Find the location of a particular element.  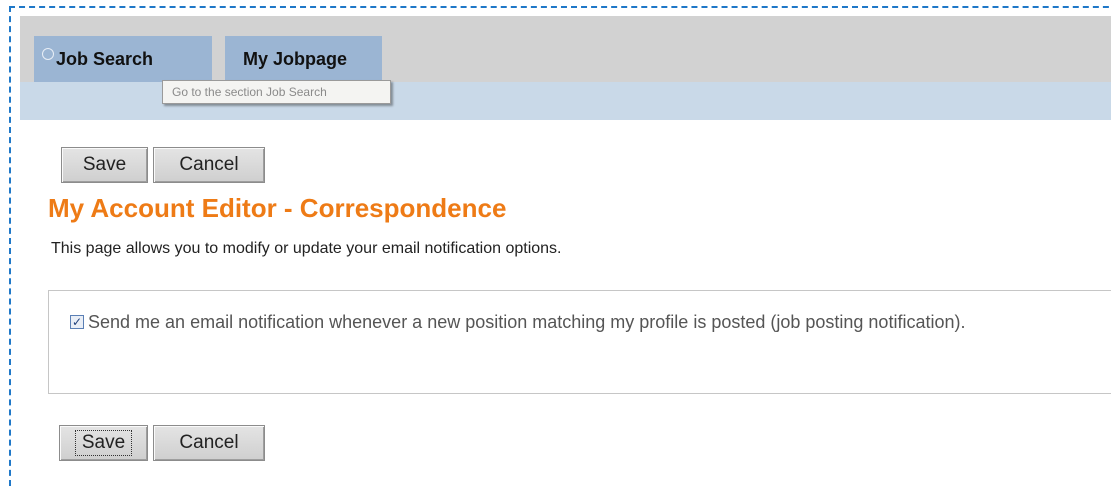

save-button-bottom: Save is located at coordinates (103, 443).